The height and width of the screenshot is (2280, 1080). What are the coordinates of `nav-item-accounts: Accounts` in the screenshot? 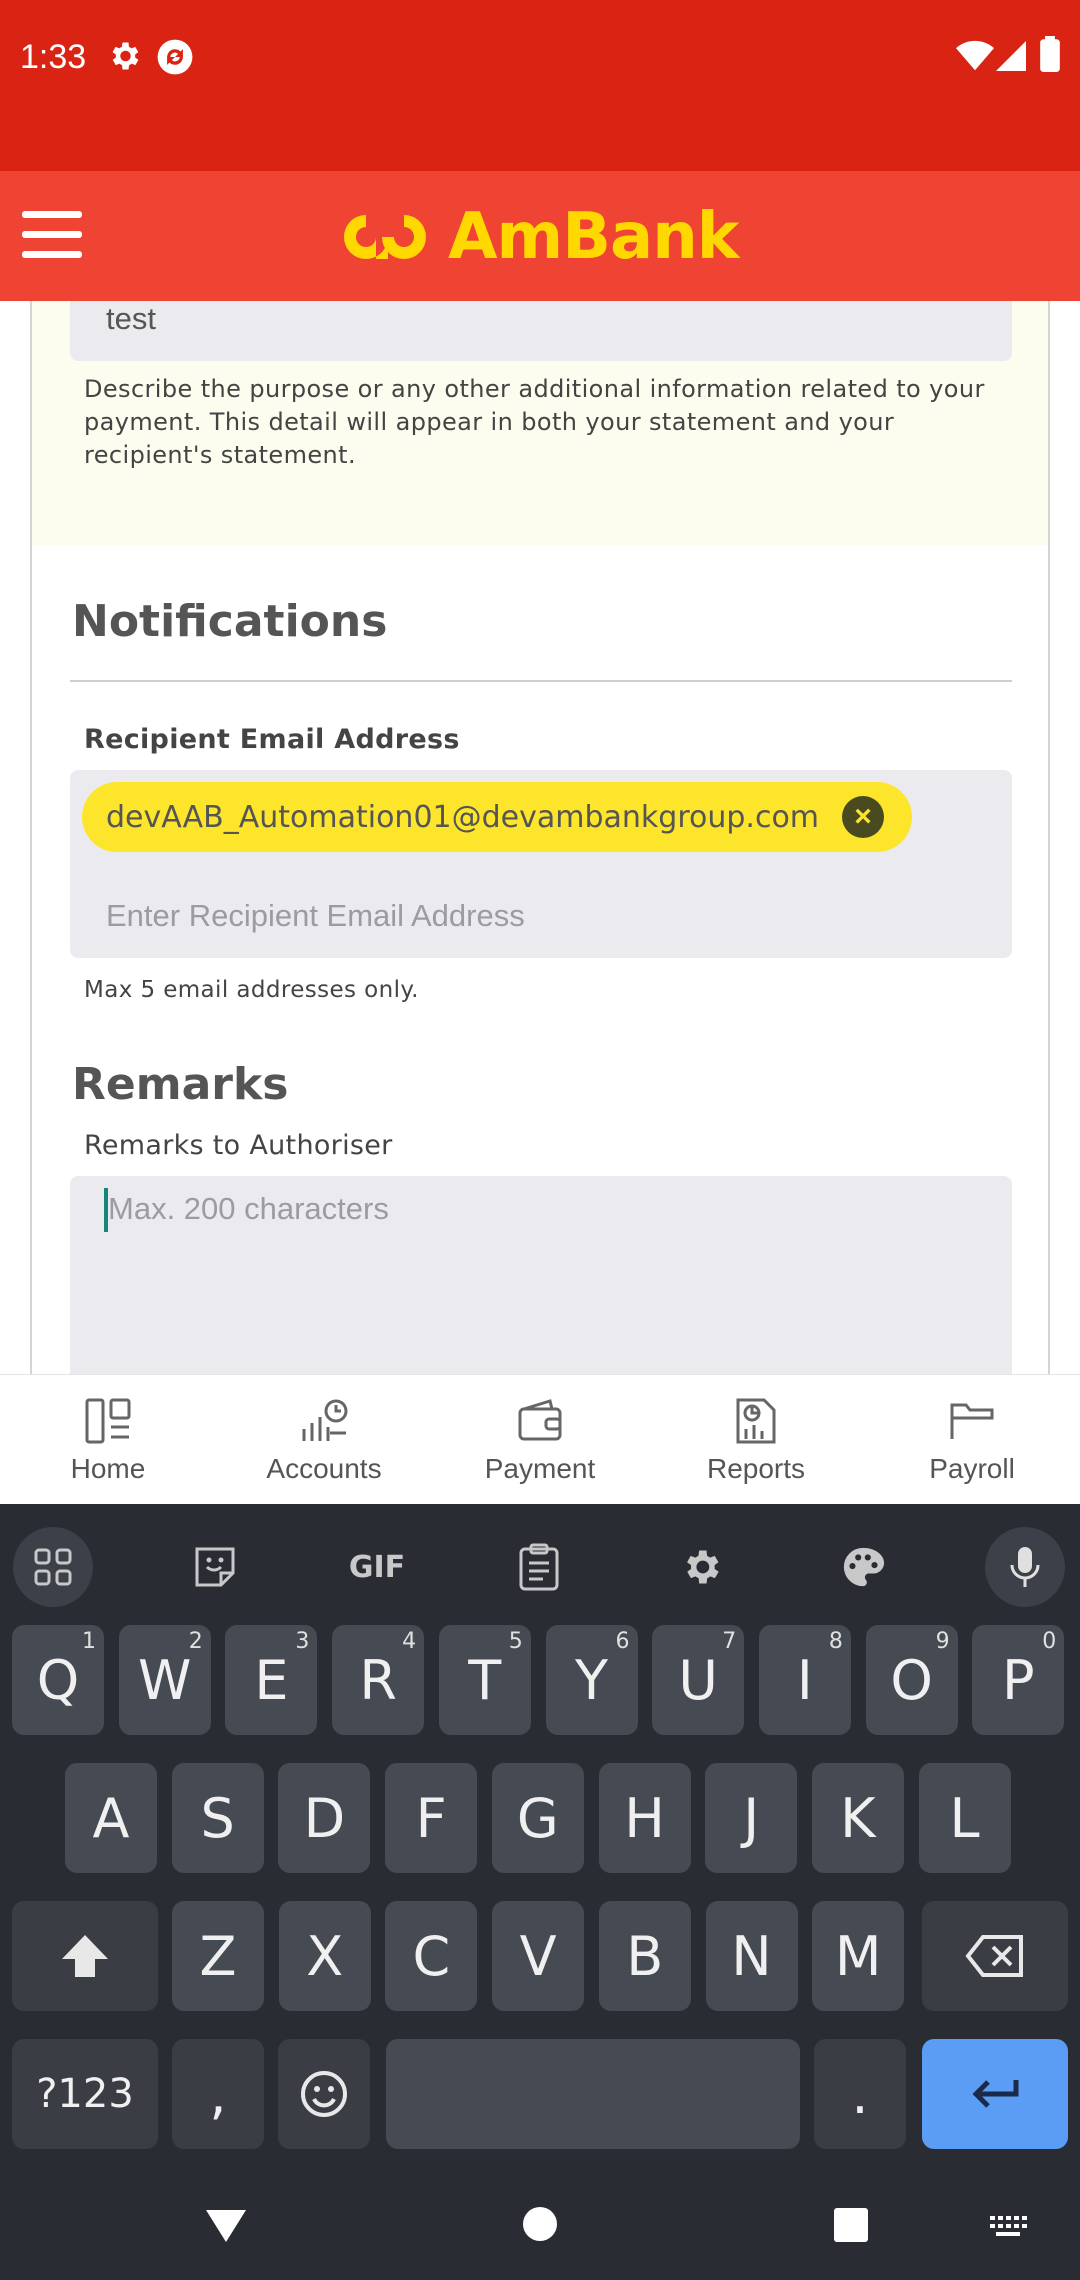 It's located at (324, 1439).